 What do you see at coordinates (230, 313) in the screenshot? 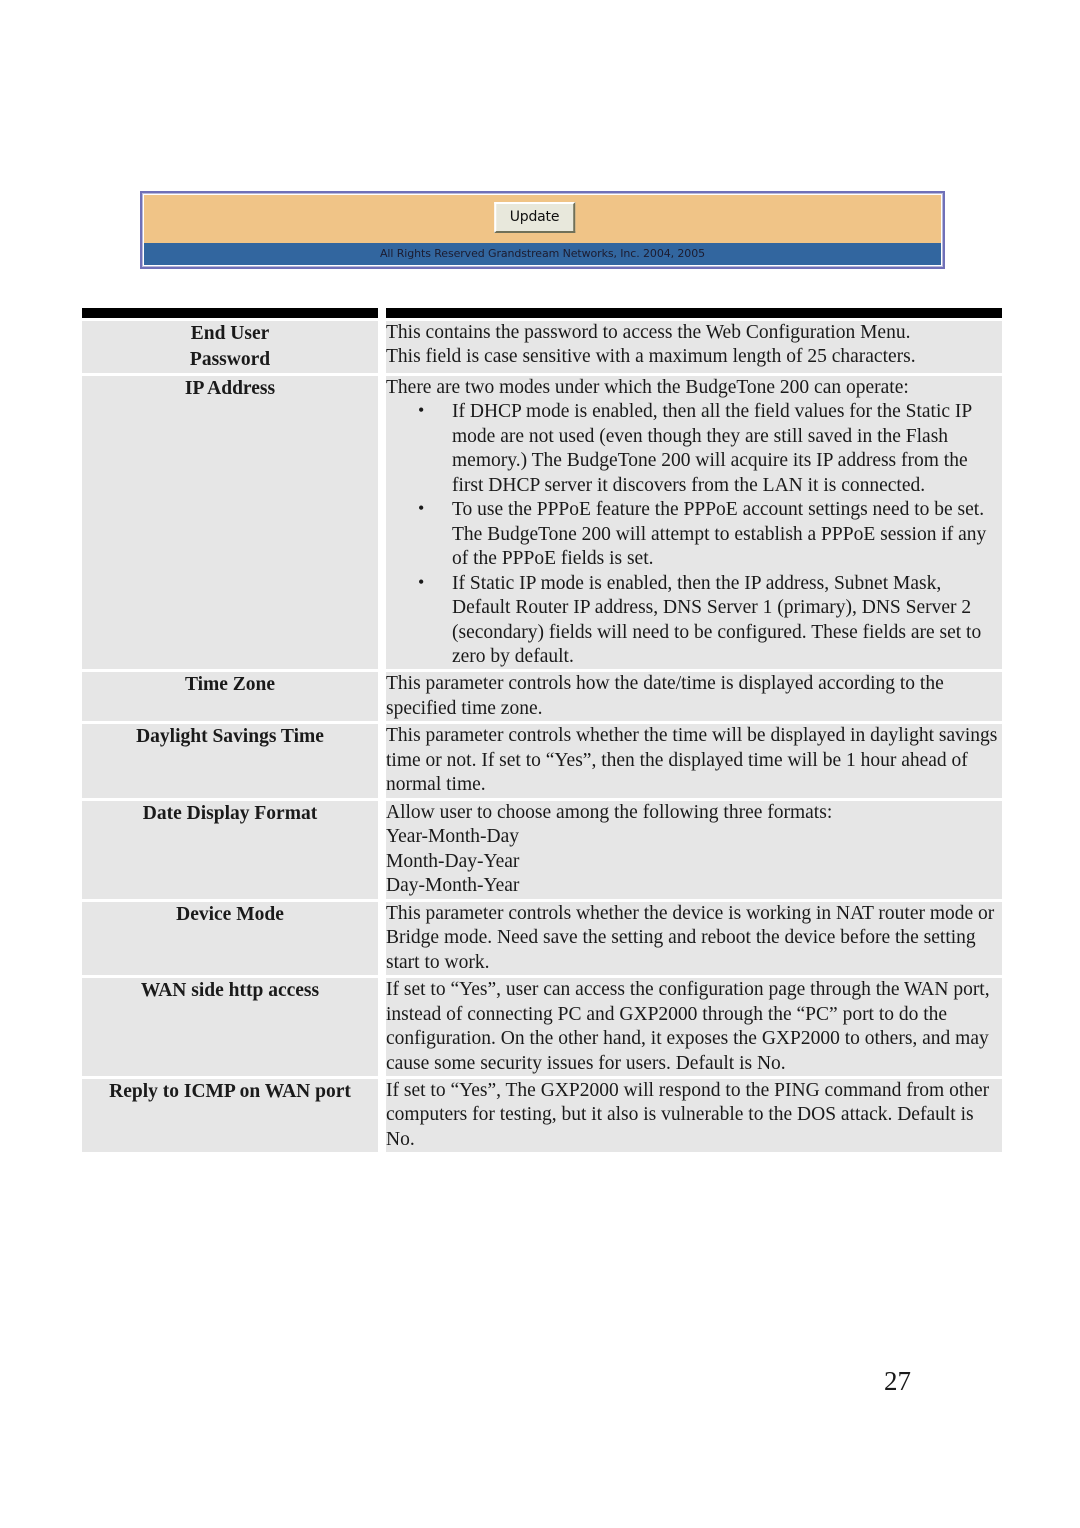
I see `table-top-rule-left` at bounding box center [230, 313].